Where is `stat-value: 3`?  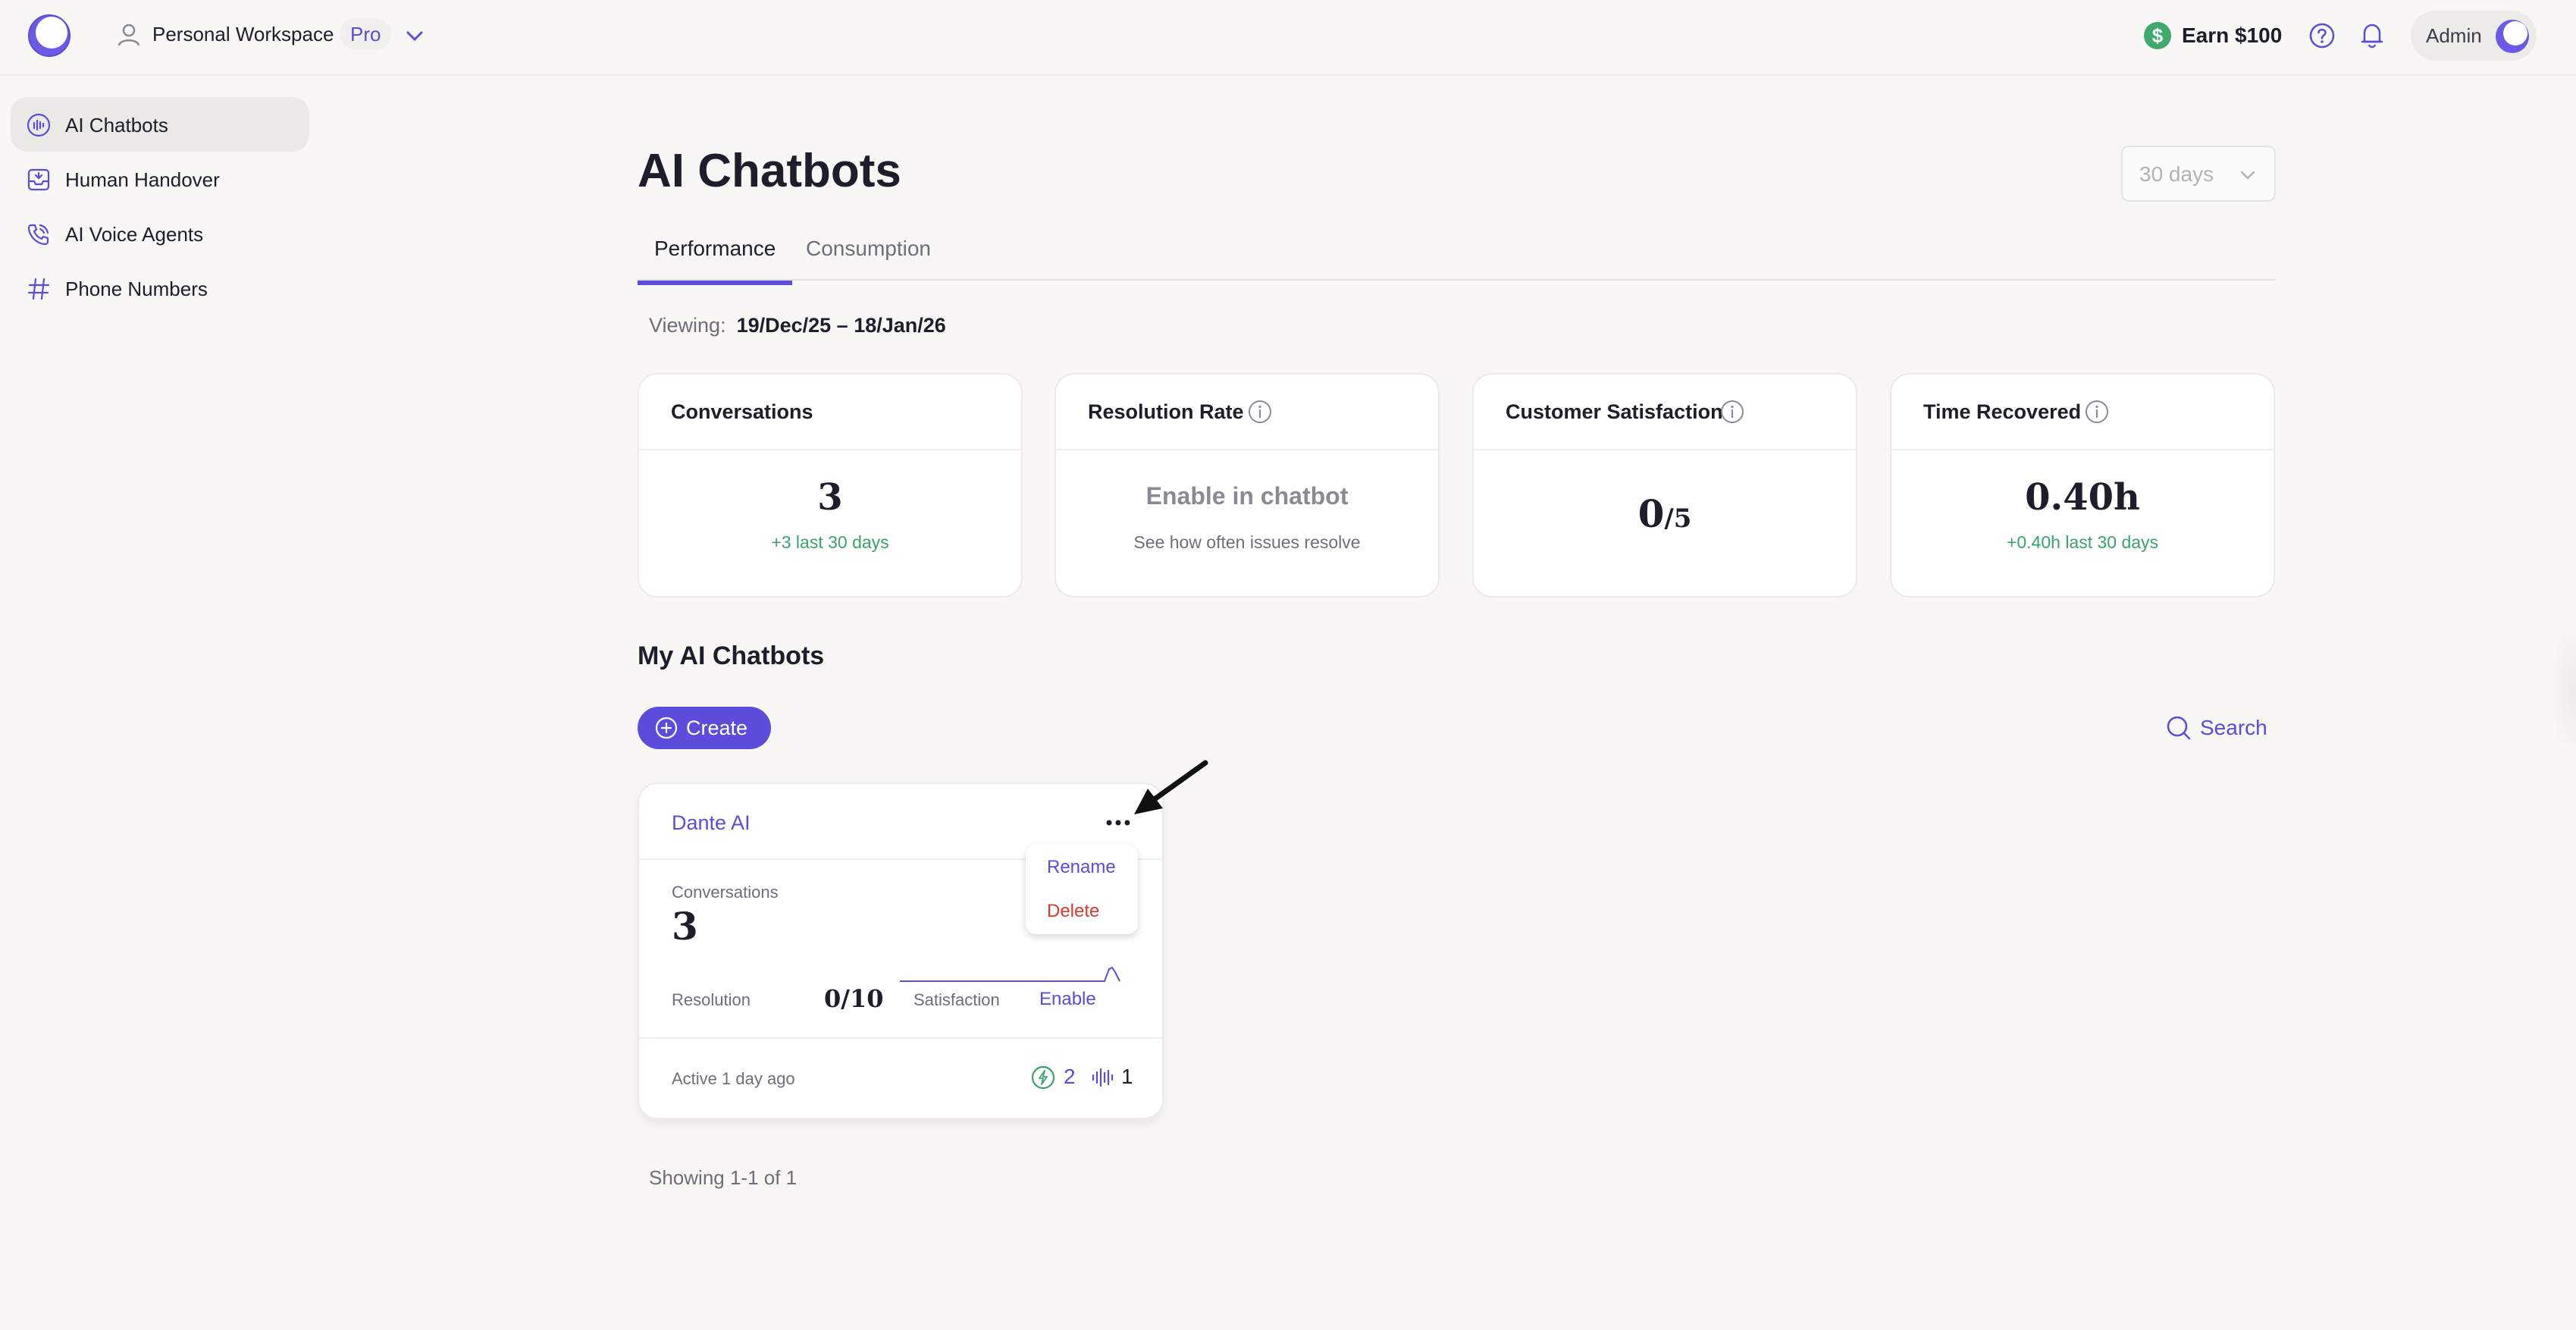
stat-value: 3 is located at coordinates (830, 497).